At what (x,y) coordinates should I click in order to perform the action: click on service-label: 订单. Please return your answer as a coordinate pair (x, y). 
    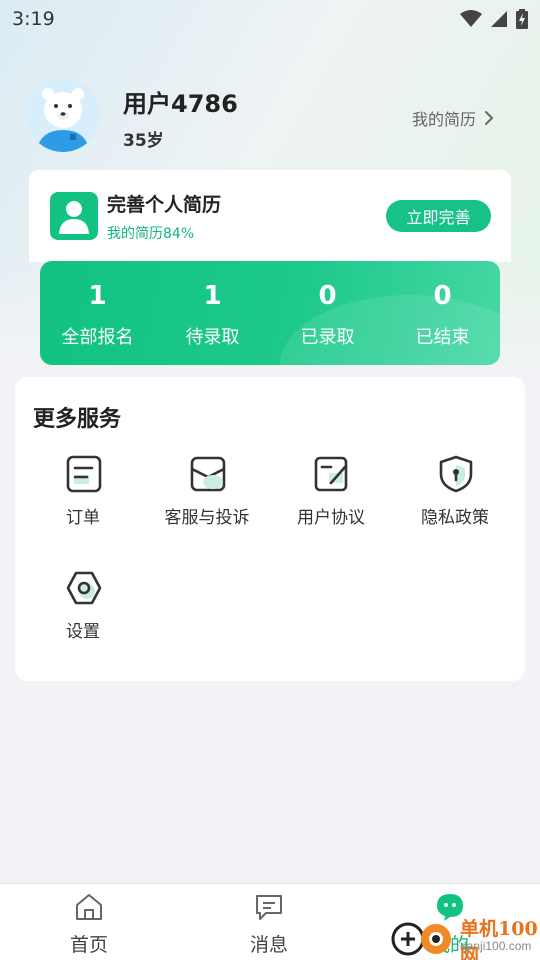
    Looking at the image, I should click on (83, 518).